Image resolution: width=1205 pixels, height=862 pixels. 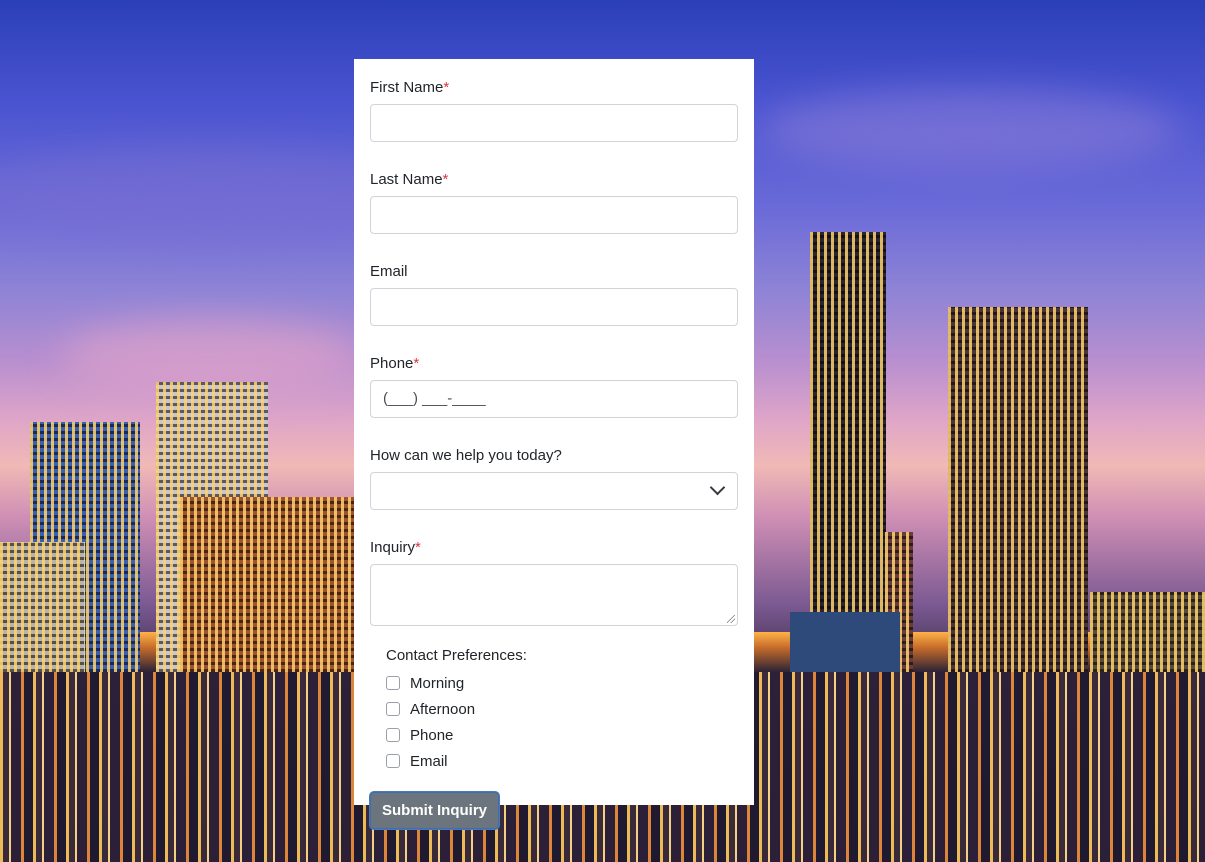 I want to click on email-label: Email, so click(x=389, y=271).